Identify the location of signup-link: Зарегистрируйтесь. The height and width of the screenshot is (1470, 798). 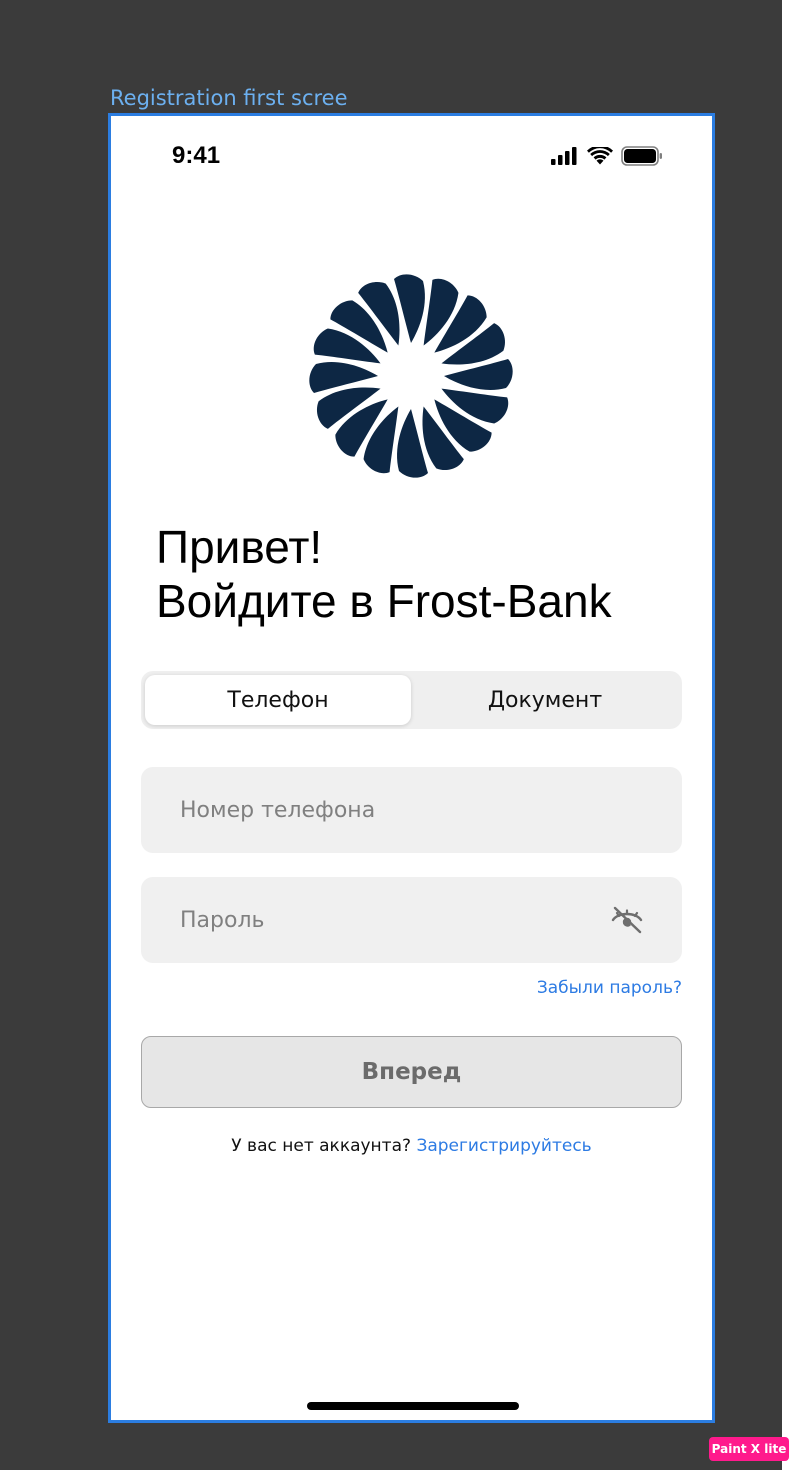
(503, 1146).